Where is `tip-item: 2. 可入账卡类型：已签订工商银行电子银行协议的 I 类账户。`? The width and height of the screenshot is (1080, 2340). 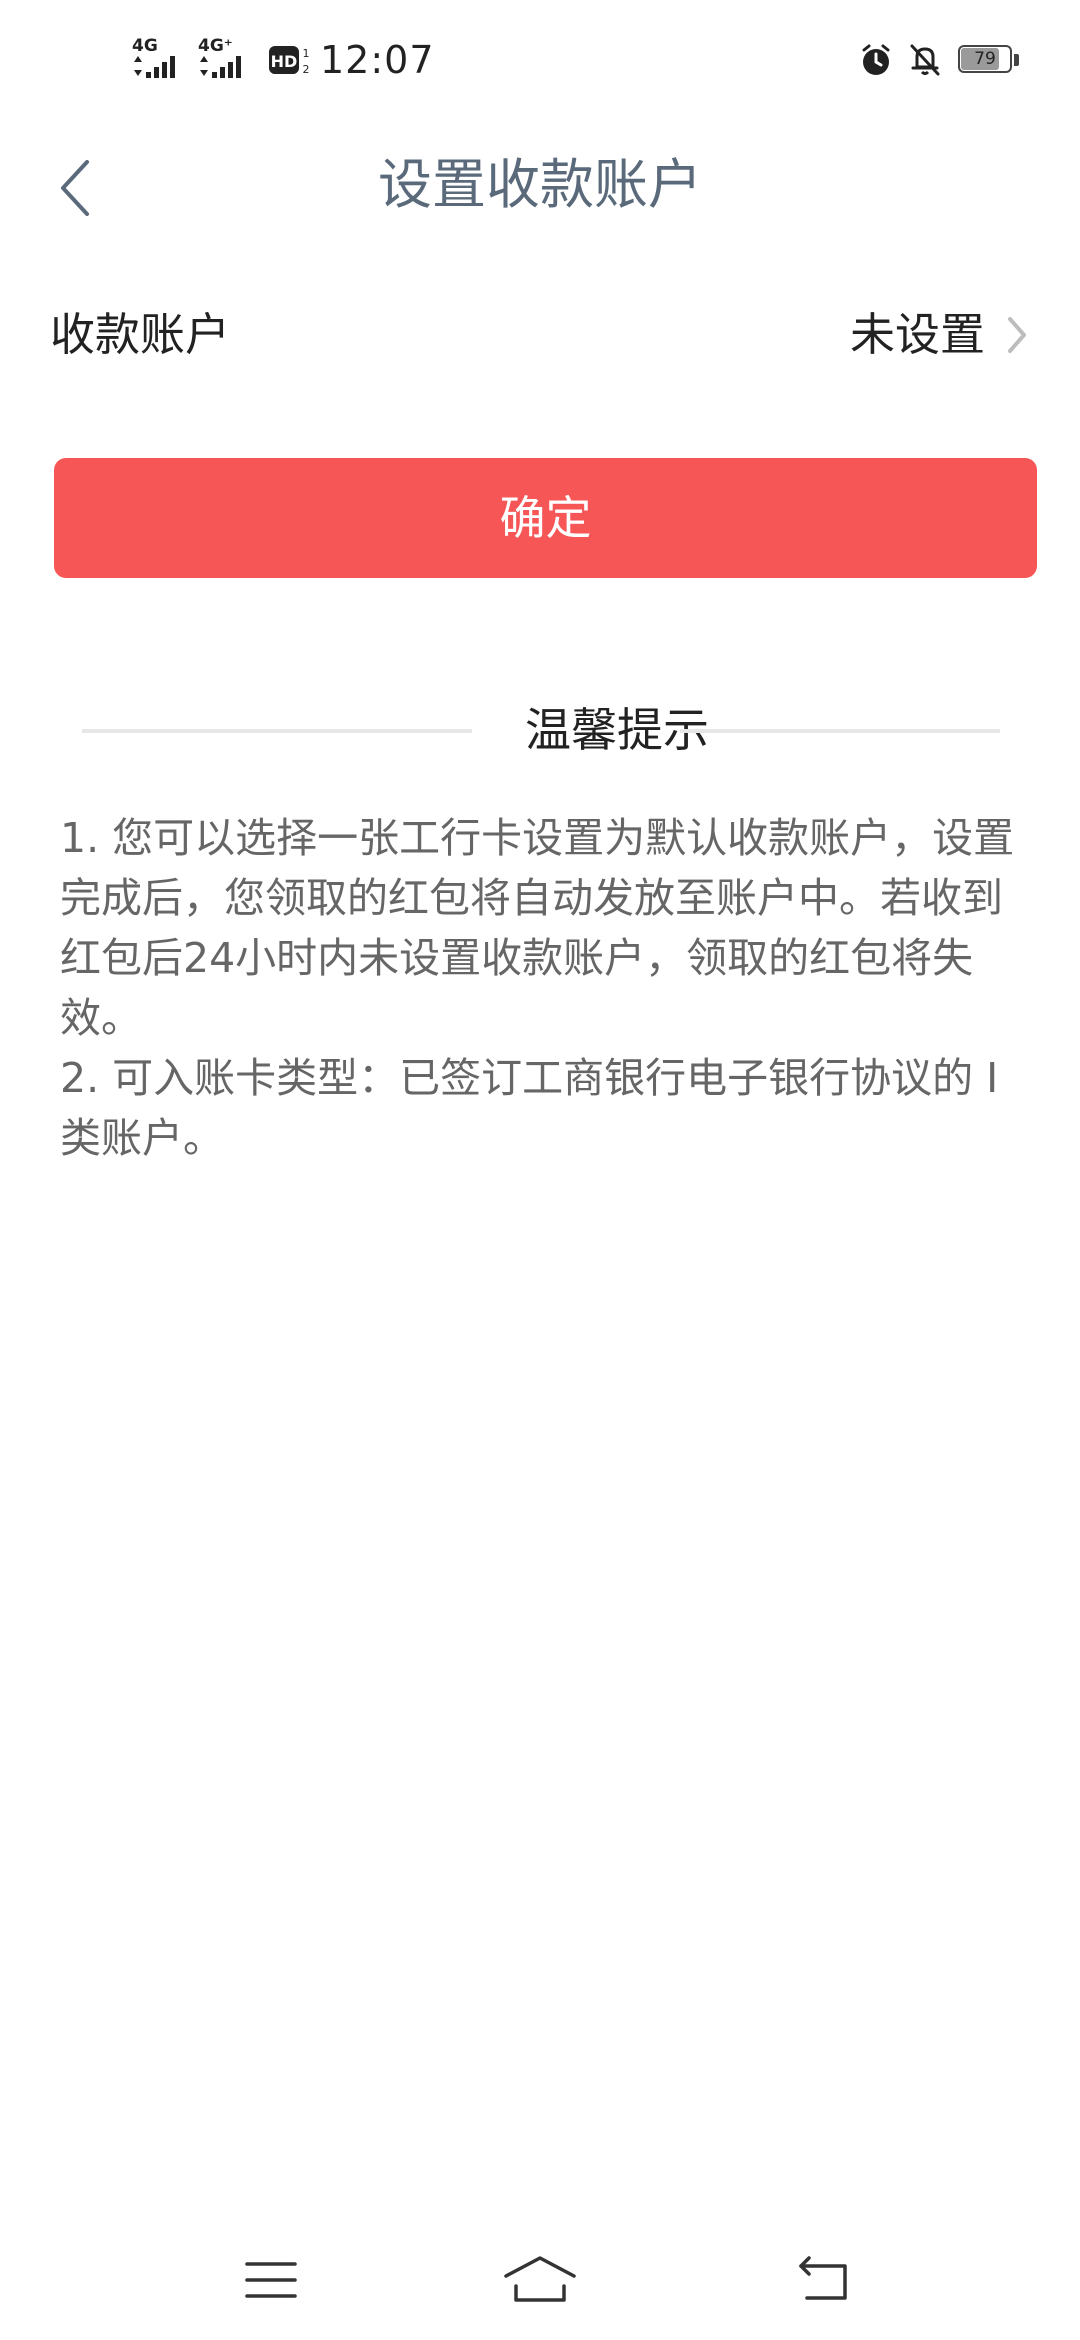 tip-item: 2. 可入账卡类型：已签订工商银行电子银行协议的 I 类账户。 is located at coordinates (529, 1108).